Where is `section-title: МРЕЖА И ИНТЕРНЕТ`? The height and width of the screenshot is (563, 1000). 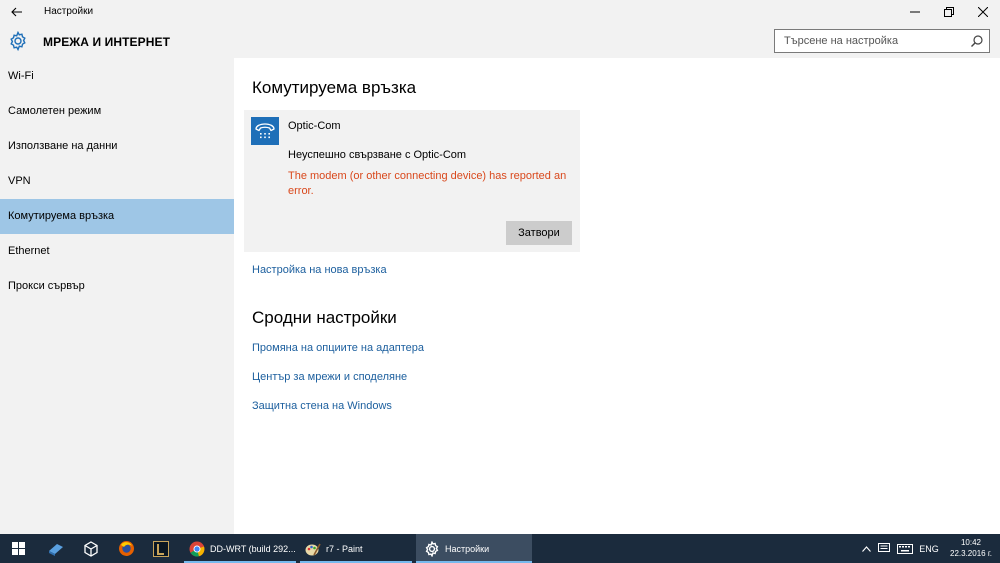
section-title: МРЕЖА И ИНТЕРНЕТ is located at coordinates (107, 42).